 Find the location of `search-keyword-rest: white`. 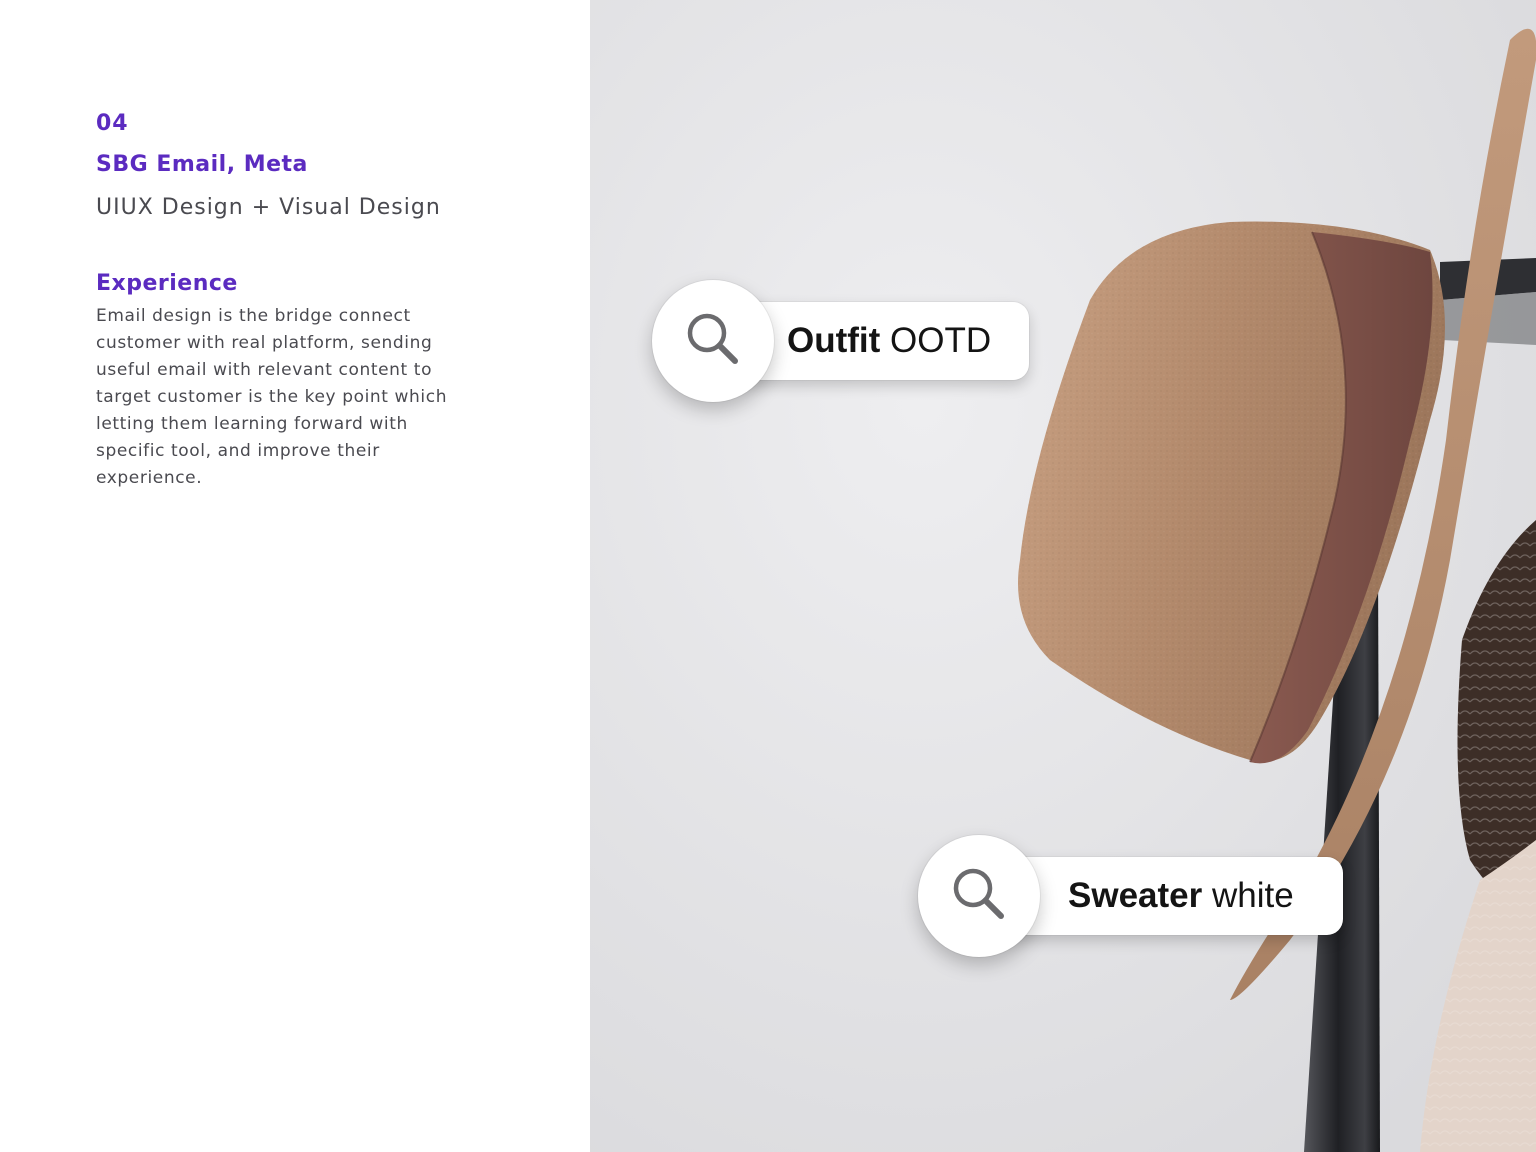

search-keyword-rest: white is located at coordinates (1248, 895).